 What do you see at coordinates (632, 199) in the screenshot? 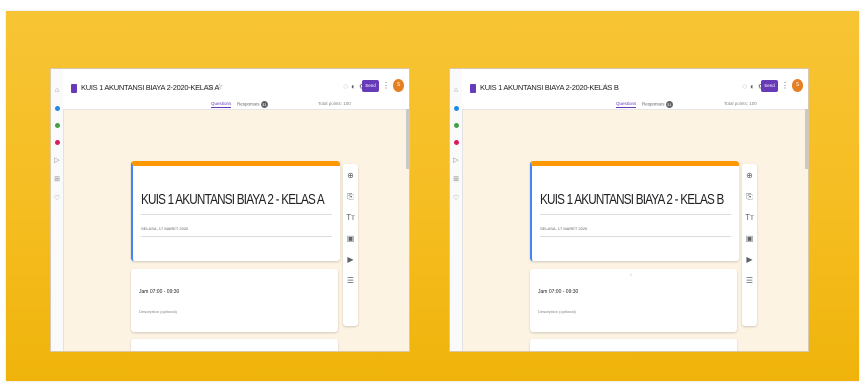
I see `form-title: KUIS 1 AKUNTANSI BIAYA 2 - KELAS B` at bounding box center [632, 199].